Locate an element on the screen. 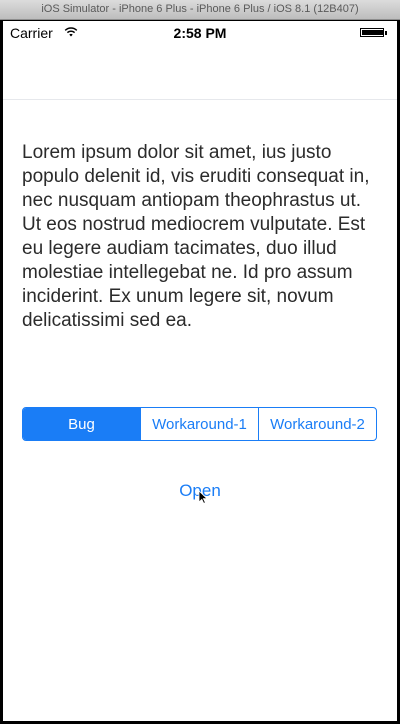 The height and width of the screenshot is (724, 400). battery-level is located at coordinates (372, 32).